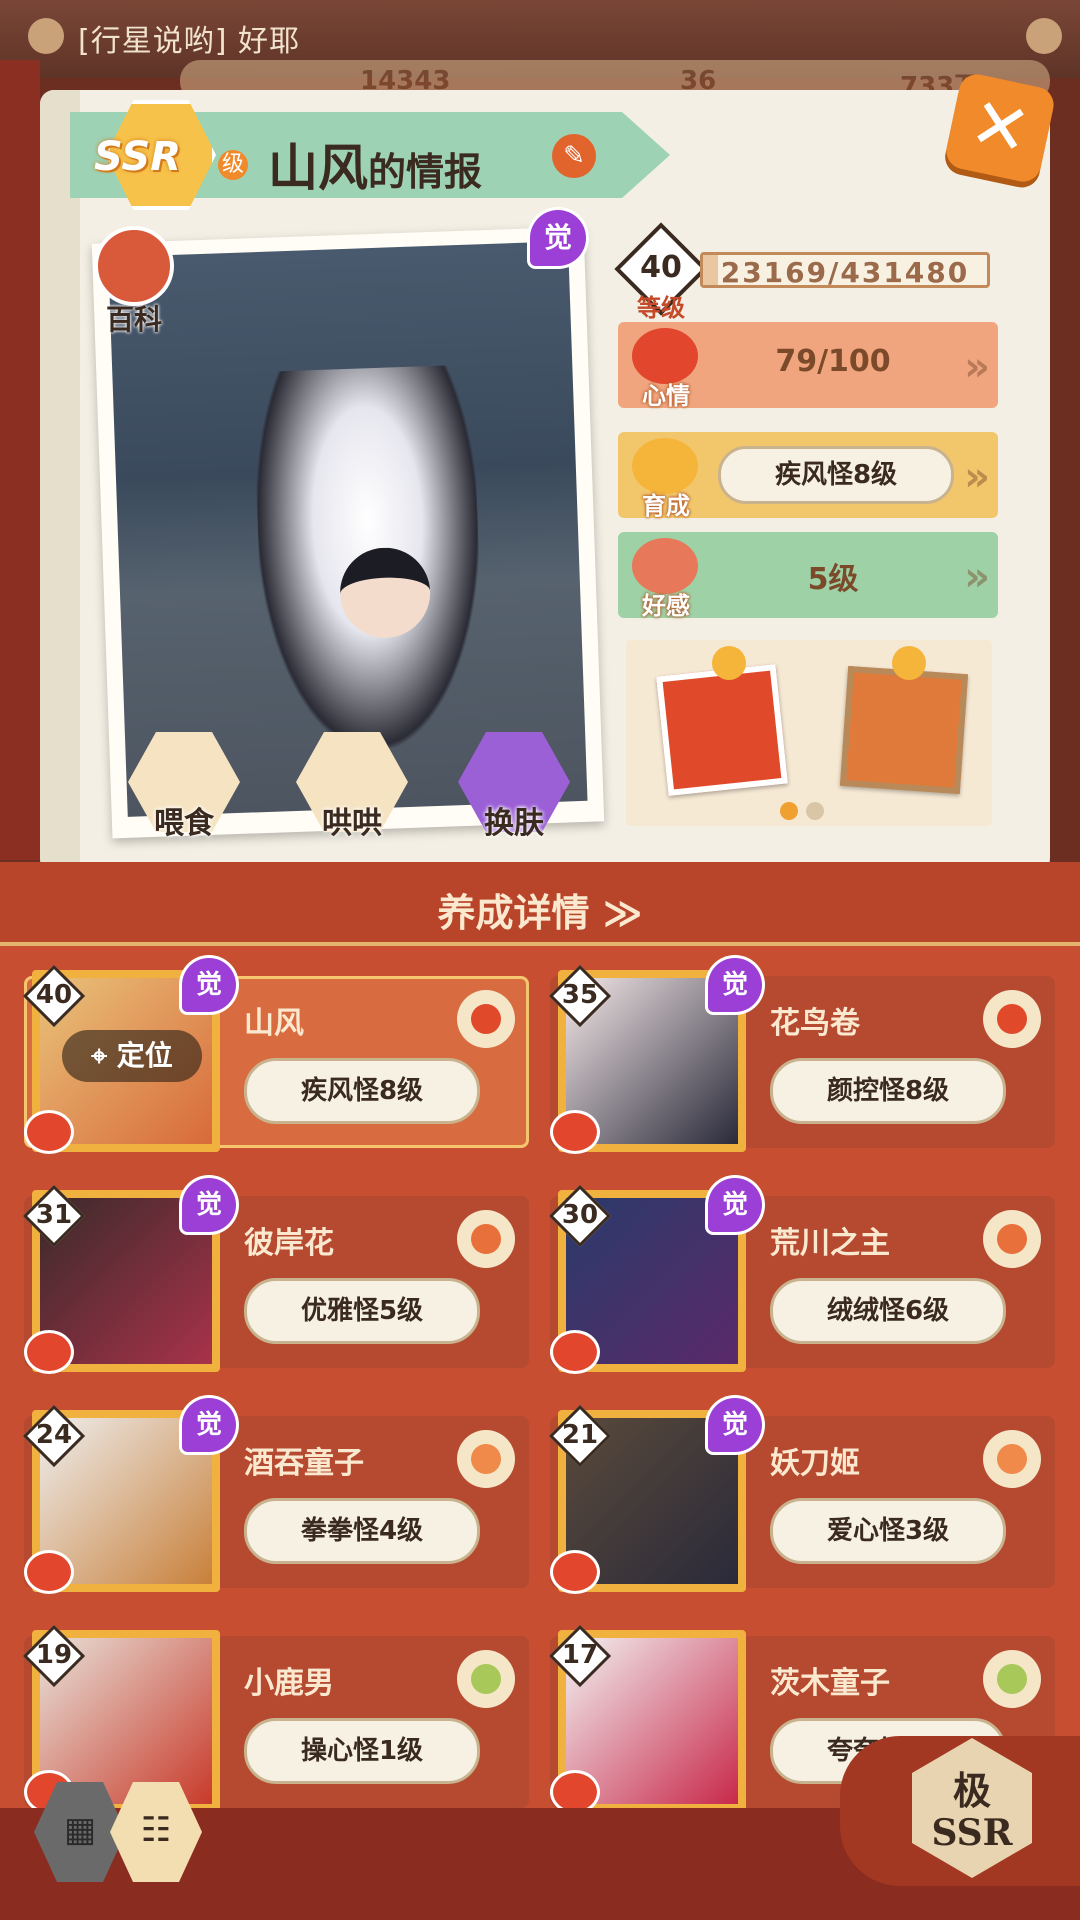  I want to click on tempura-gift-icon, so click(722, 730).